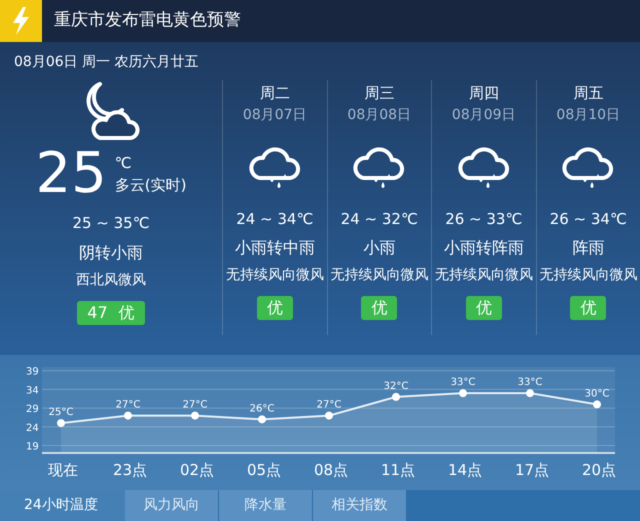  I want to click on x-axis-label: 02点, so click(197, 470).